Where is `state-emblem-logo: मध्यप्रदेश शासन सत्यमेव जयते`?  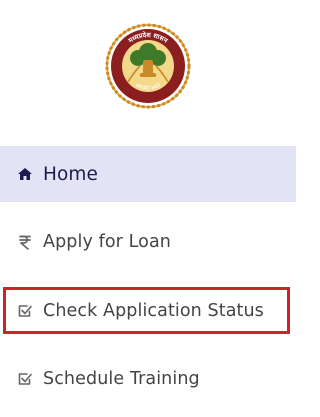
state-emblem-logo: मध्यप्रदेश शासन सत्यमेव जयते is located at coordinates (148, 66).